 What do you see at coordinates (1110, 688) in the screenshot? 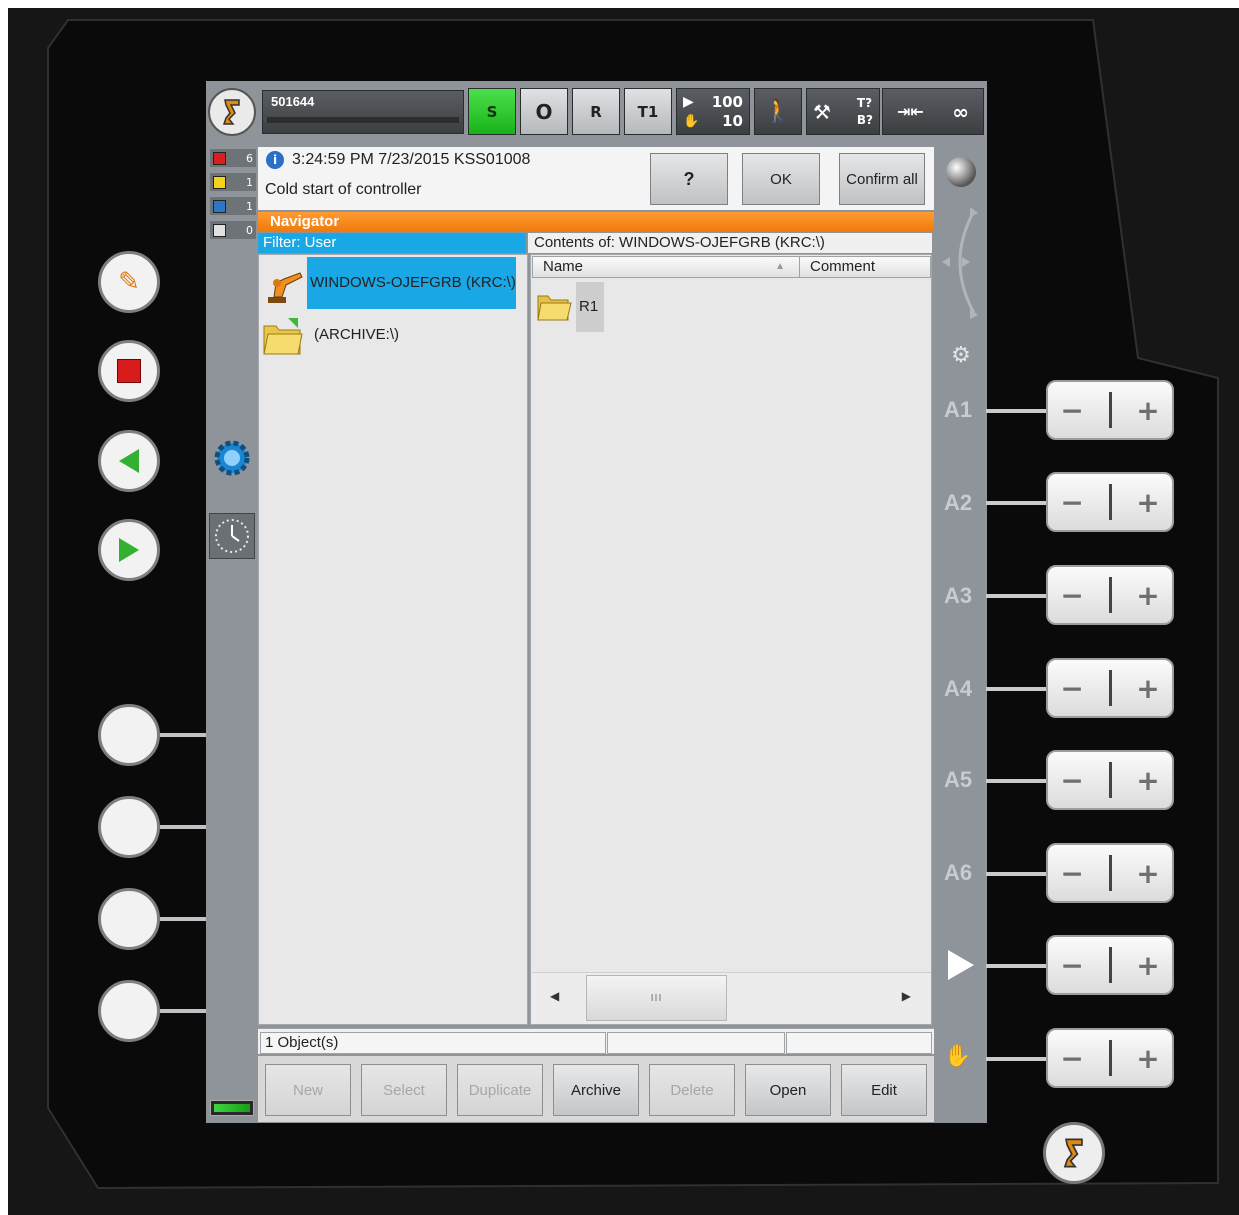
I see `jog-key-a4: − +` at bounding box center [1110, 688].